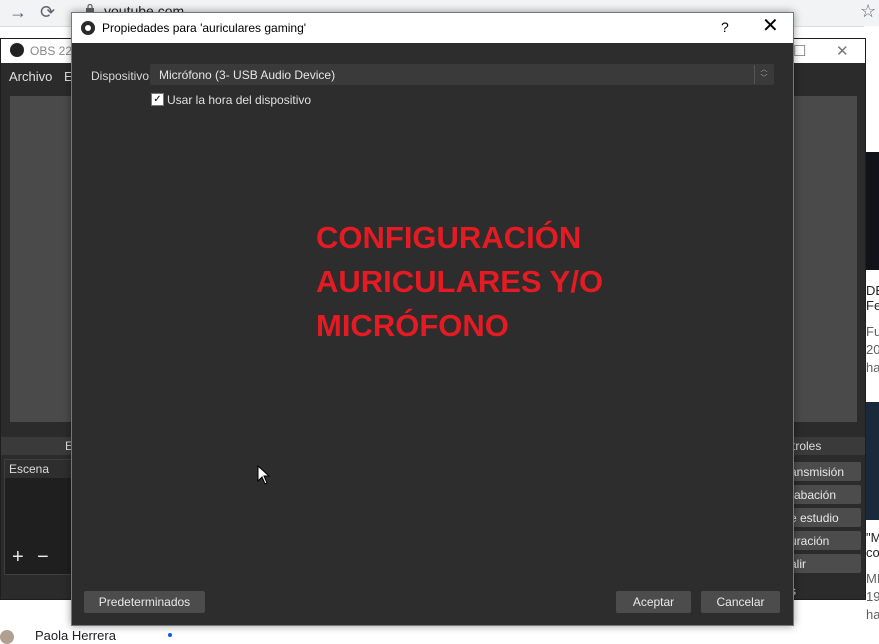 The width and height of the screenshot is (879, 644). What do you see at coordinates (30, 76) in the screenshot?
I see `menu-archivo: Archivo` at bounding box center [30, 76].